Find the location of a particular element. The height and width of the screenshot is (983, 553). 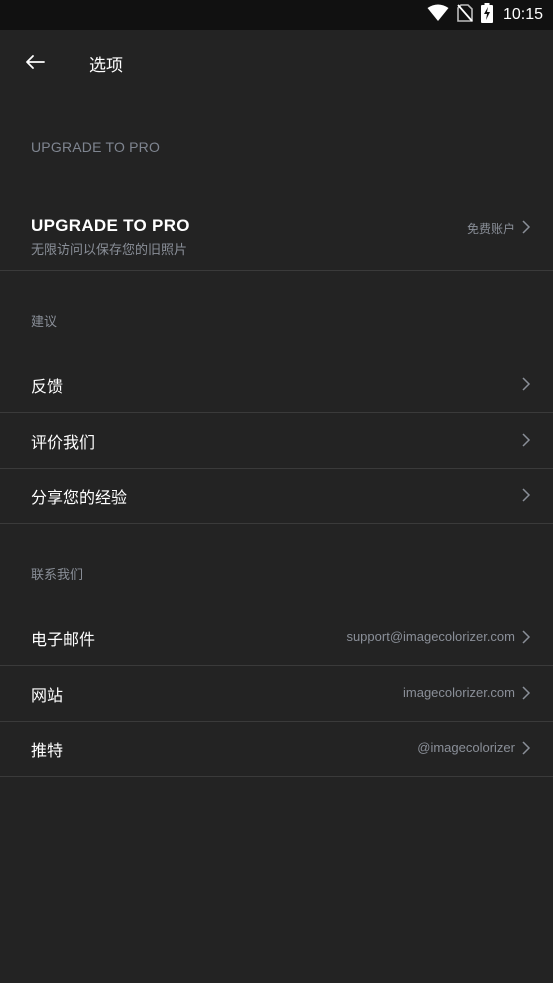

arrow-left-icon is located at coordinates (35, 64).